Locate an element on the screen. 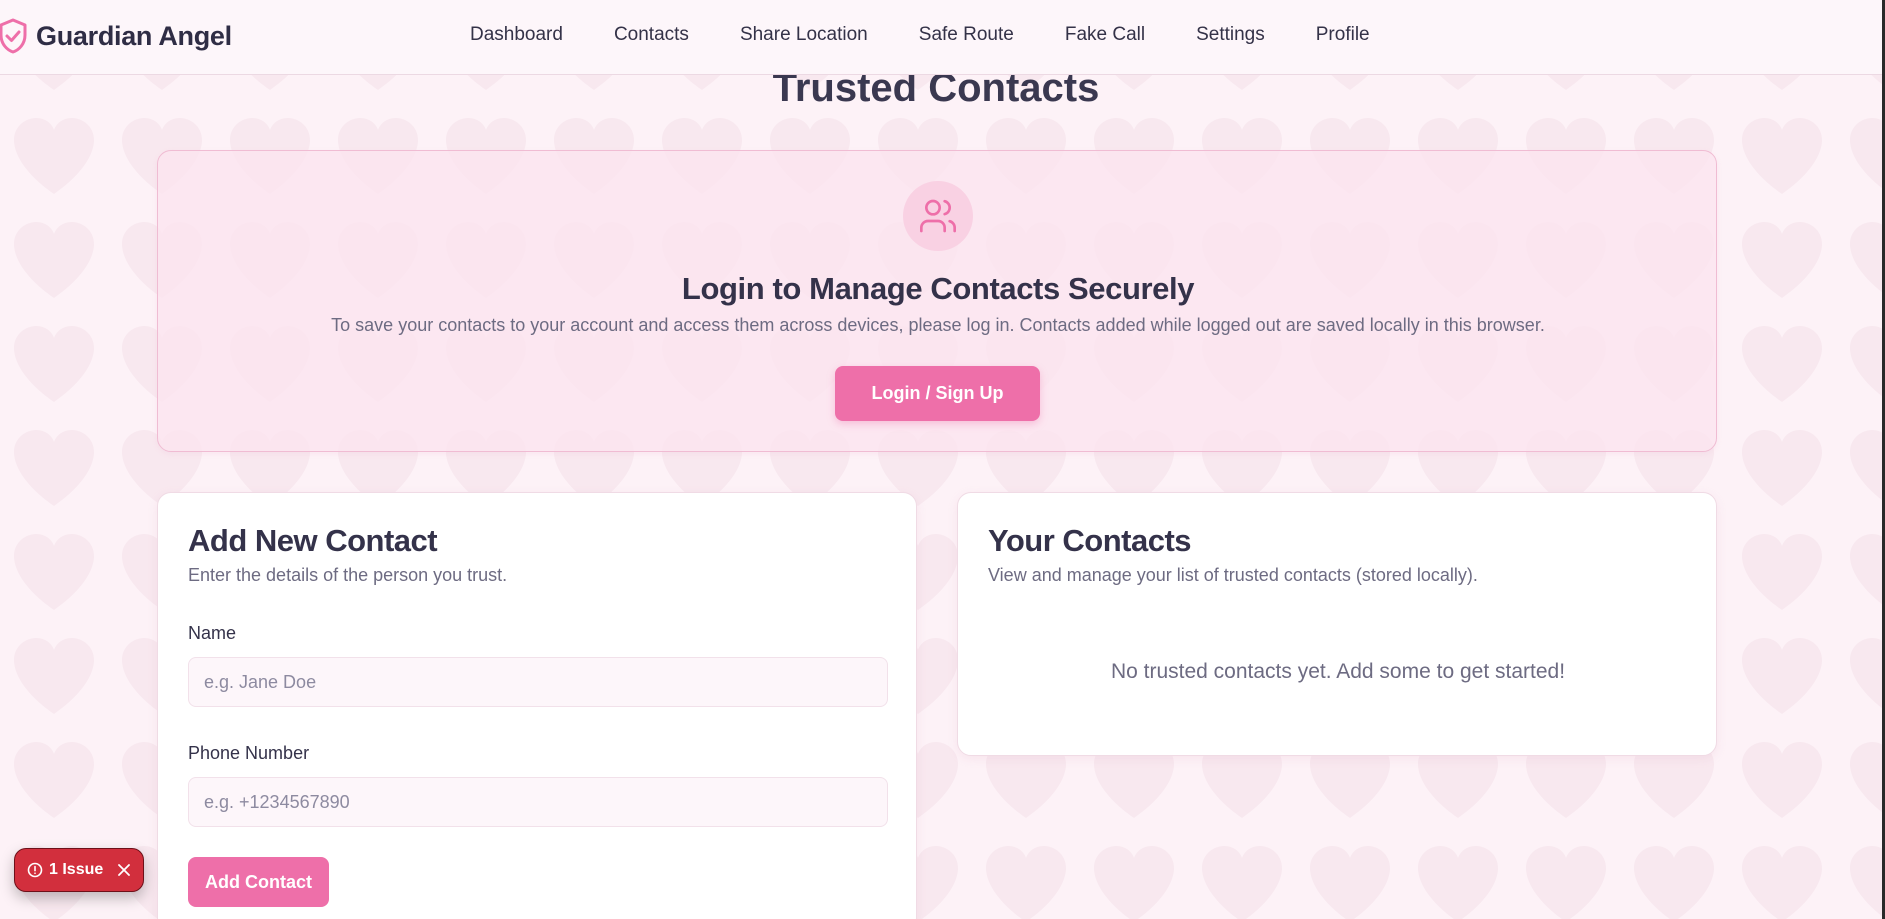  users-icon is located at coordinates (938, 216).